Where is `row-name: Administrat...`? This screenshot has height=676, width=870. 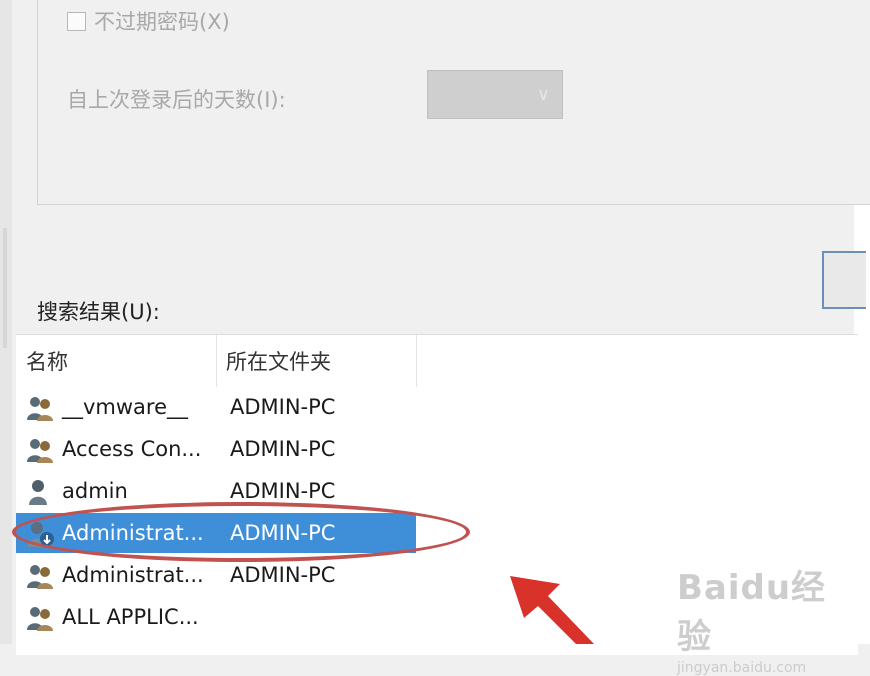
row-name: Administrat... is located at coordinates (133, 575).